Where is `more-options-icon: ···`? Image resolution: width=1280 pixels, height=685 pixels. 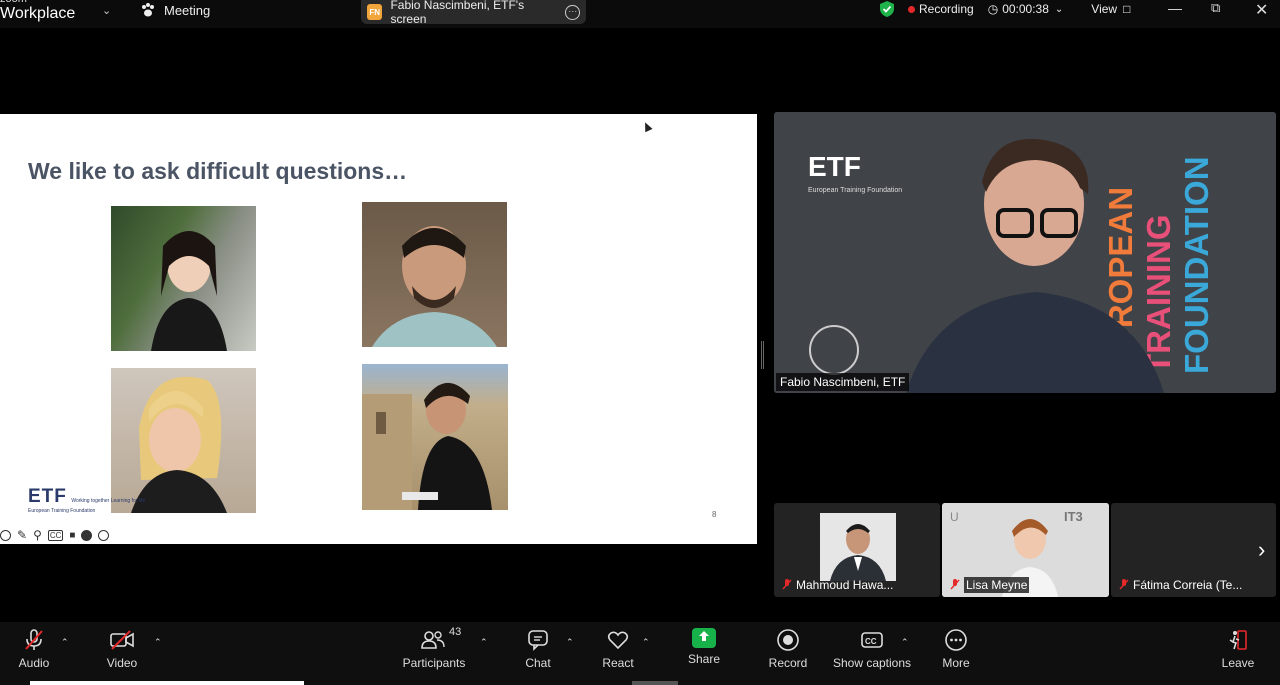 more-options-icon: ··· is located at coordinates (572, 12).